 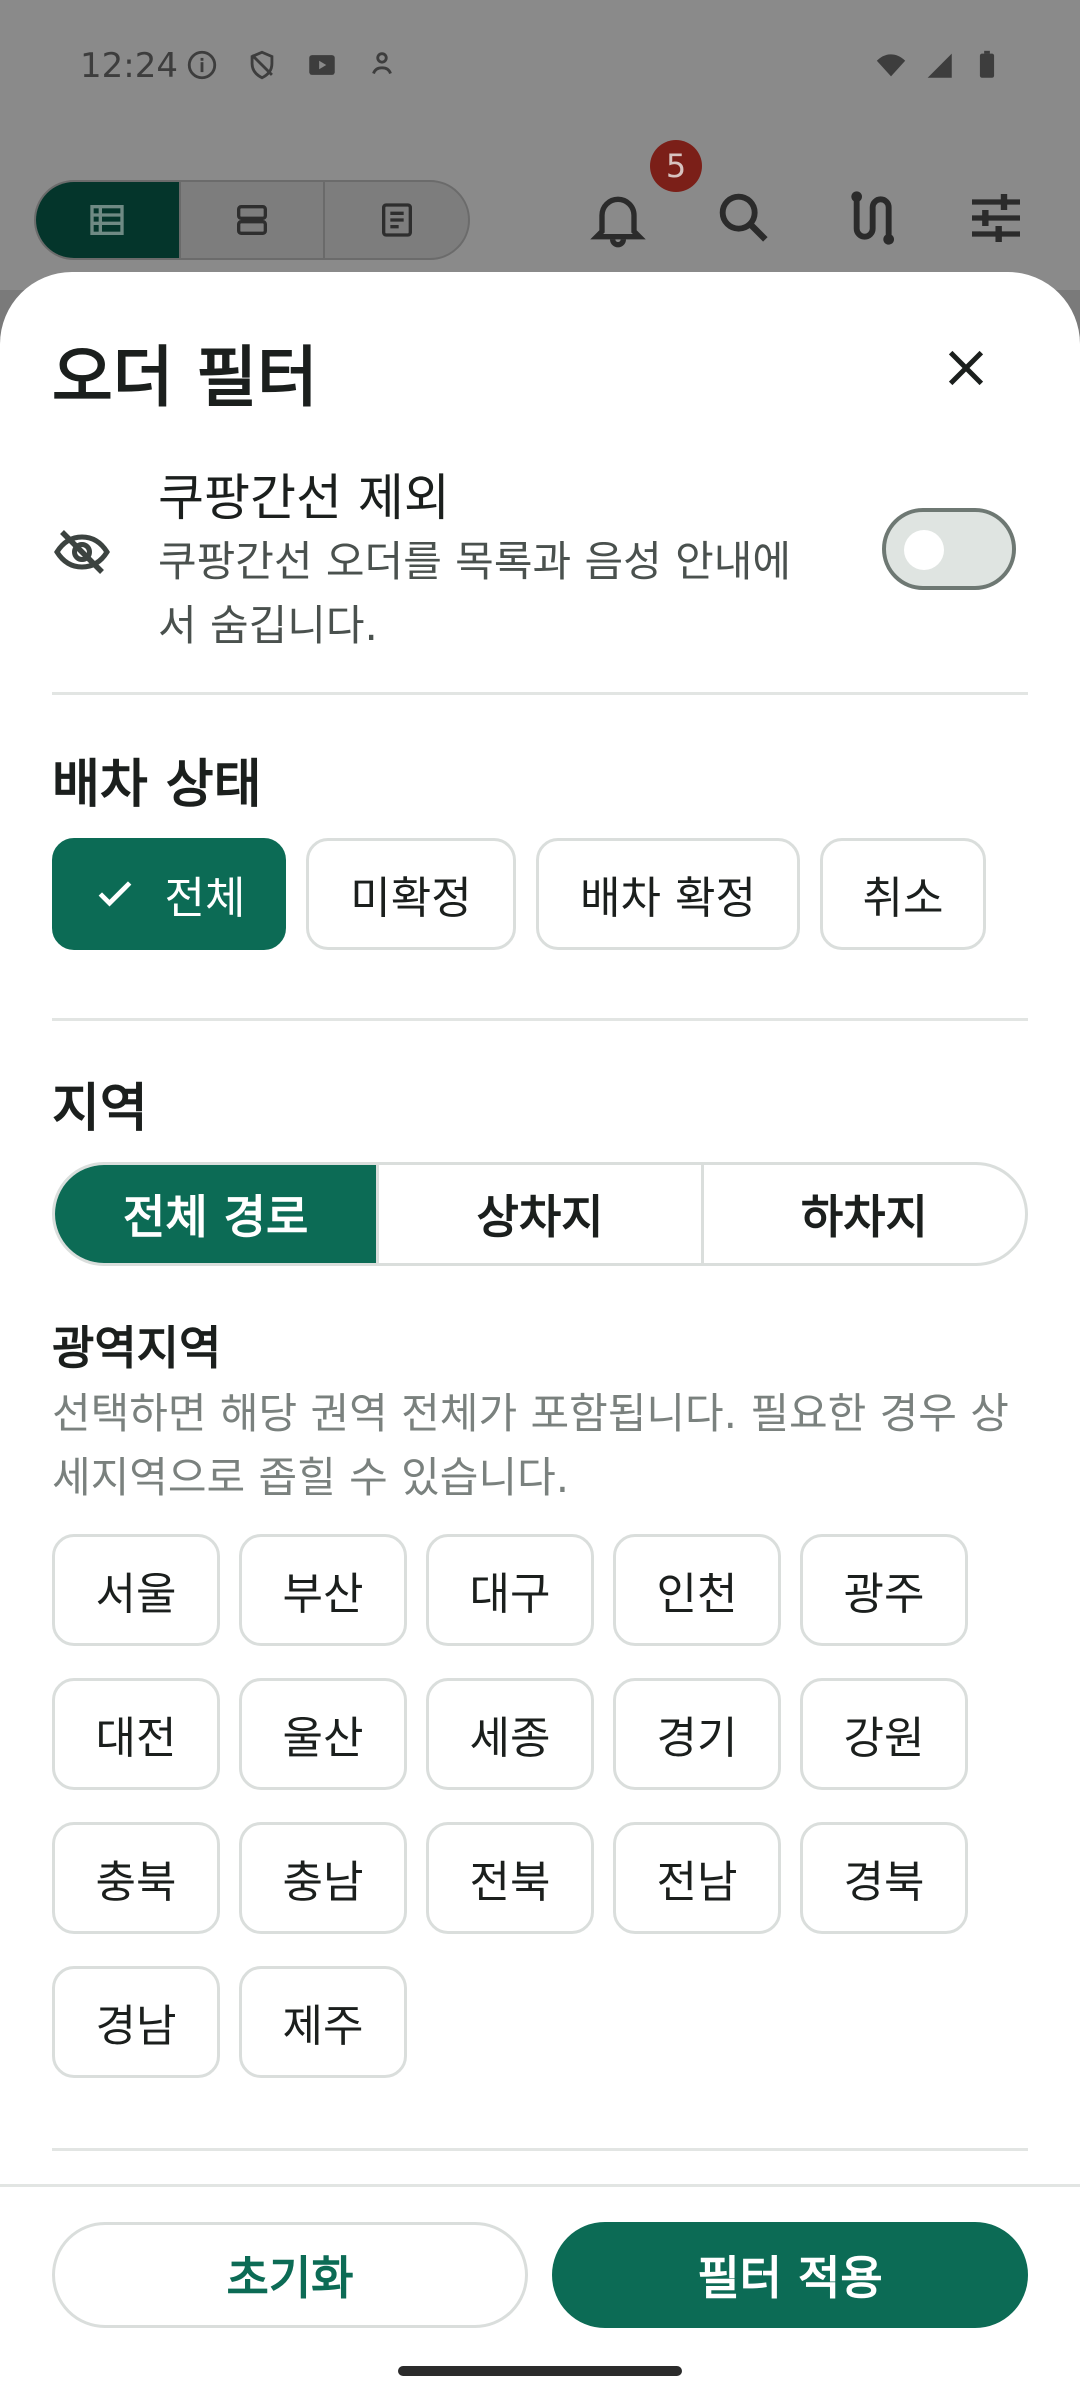 I want to click on dispatch-chip-cancelled: 취소, so click(x=903, y=894).